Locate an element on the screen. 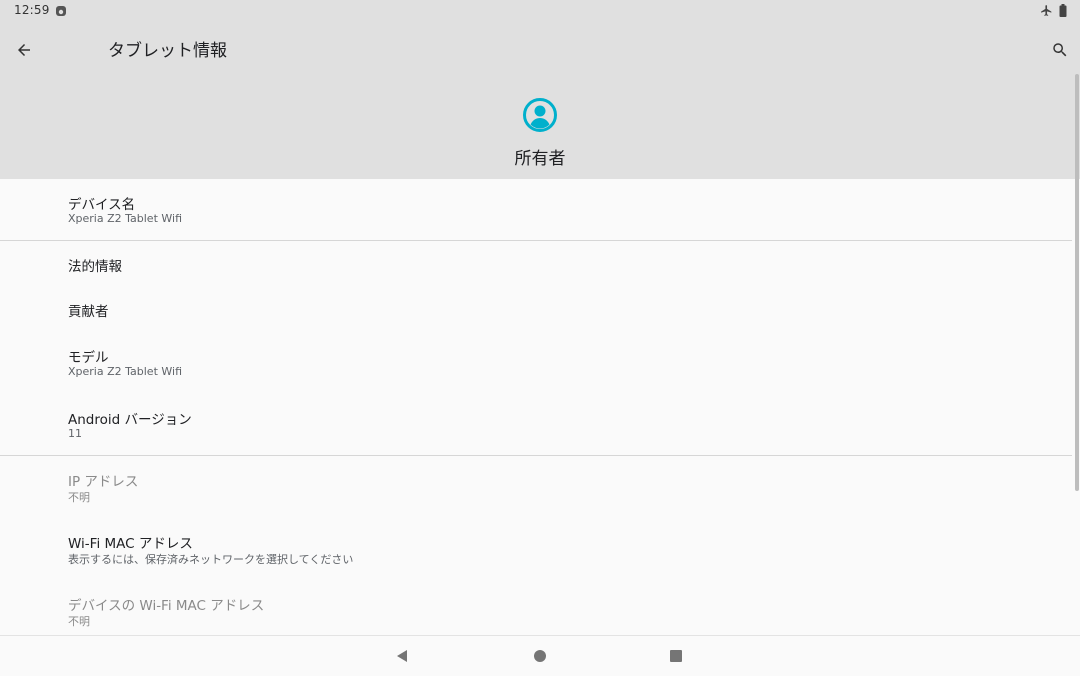 This screenshot has height=676, width=1080. list-item-contributors: 貢献者 is located at coordinates (536, 308).